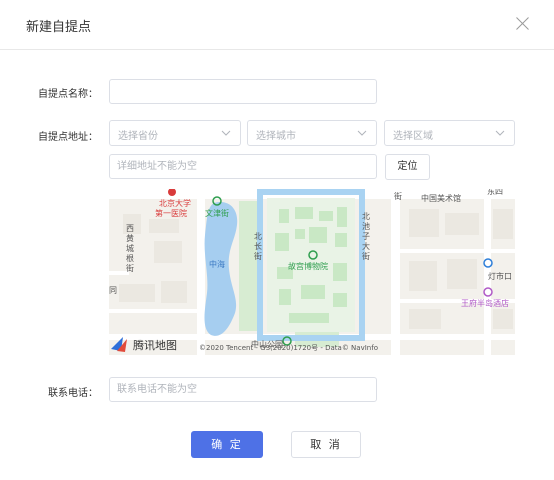  What do you see at coordinates (171, 213) in the screenshot?
I see `poi-label: 第一医院` at bounding box center [171, 213].